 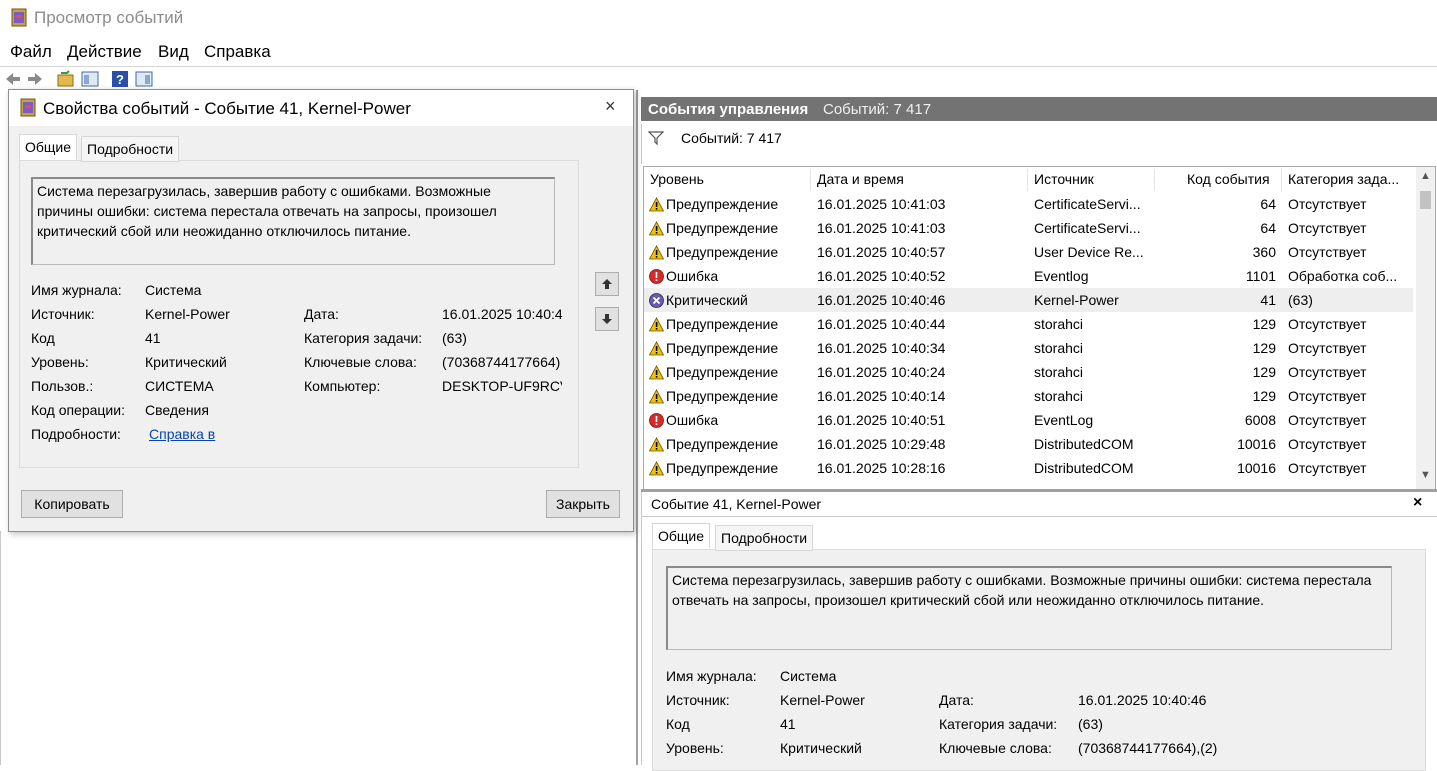 I want to click on help-icon: ?, so click(x=120, y=79).